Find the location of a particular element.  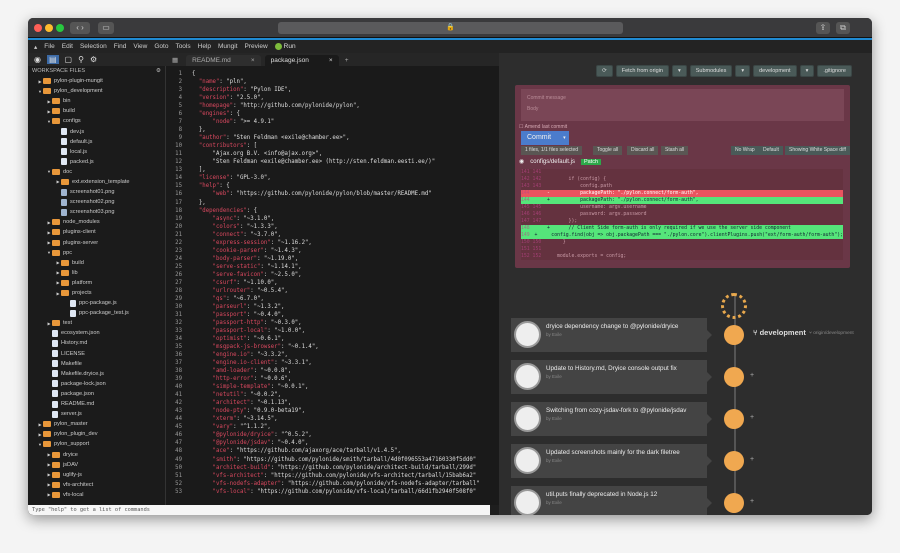

tree-node: local.js is located at coordinates (96, 152).